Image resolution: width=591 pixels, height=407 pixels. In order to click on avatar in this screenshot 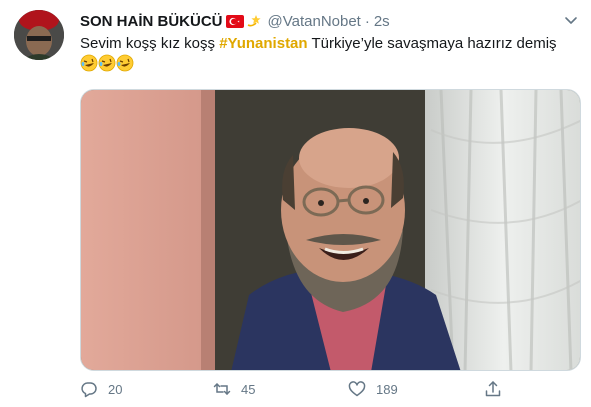, I will do `click(39, 35)`.